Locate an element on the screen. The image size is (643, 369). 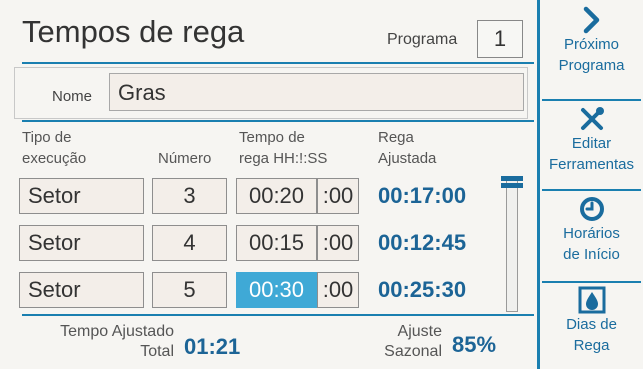
seasonal-adjust-label-line2: Sazonal is located at coordinates (413, 351).